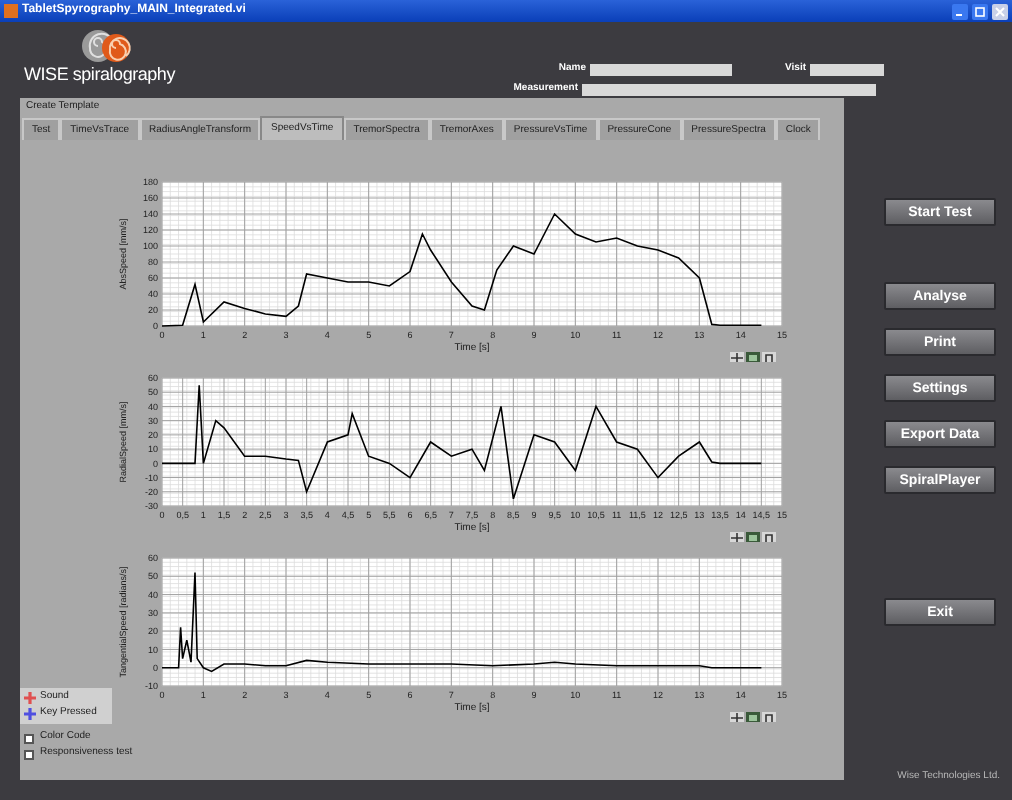 The width and height of the screenshot is (1012, 800). Describe the element at coordinates (661, 69) in the screenshot. I see `name-field` at that location.